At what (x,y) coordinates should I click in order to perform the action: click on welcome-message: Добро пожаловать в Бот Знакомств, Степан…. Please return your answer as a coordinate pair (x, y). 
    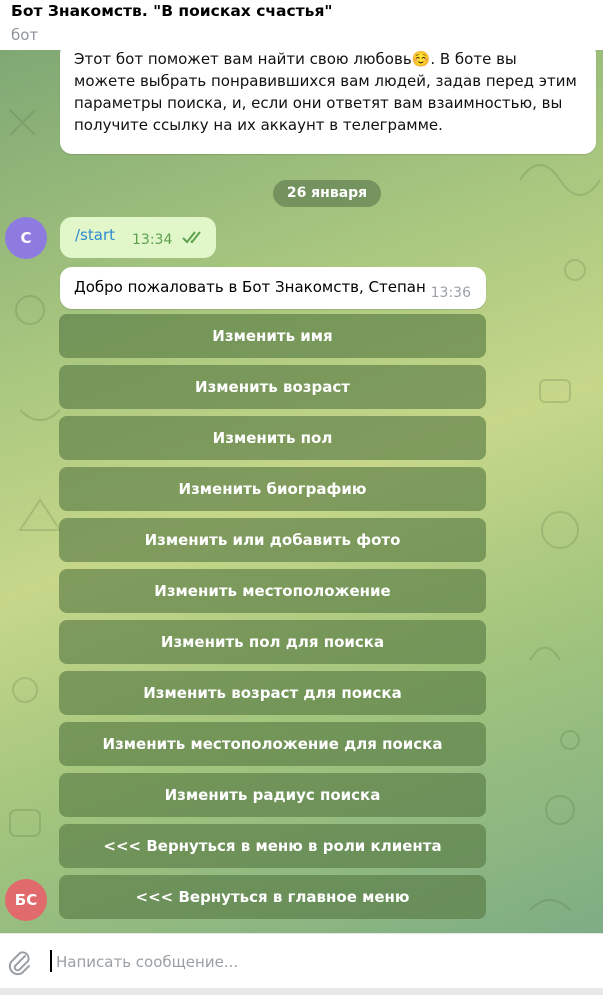
    Looking at the image, I should click on (273, 288).